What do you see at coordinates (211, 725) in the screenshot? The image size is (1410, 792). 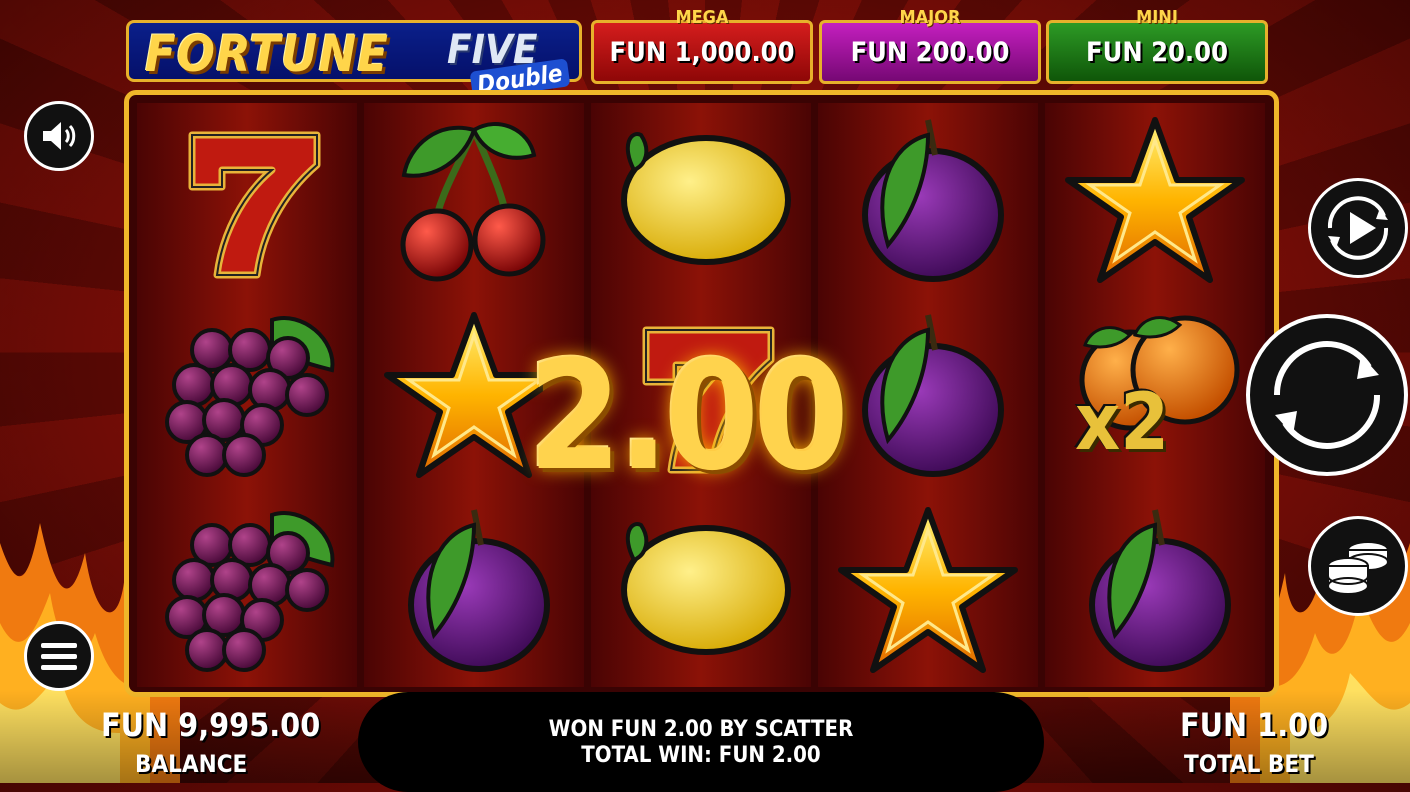 I see `balance-value: FUN 9,995.00` at bounding box center [211, 725].